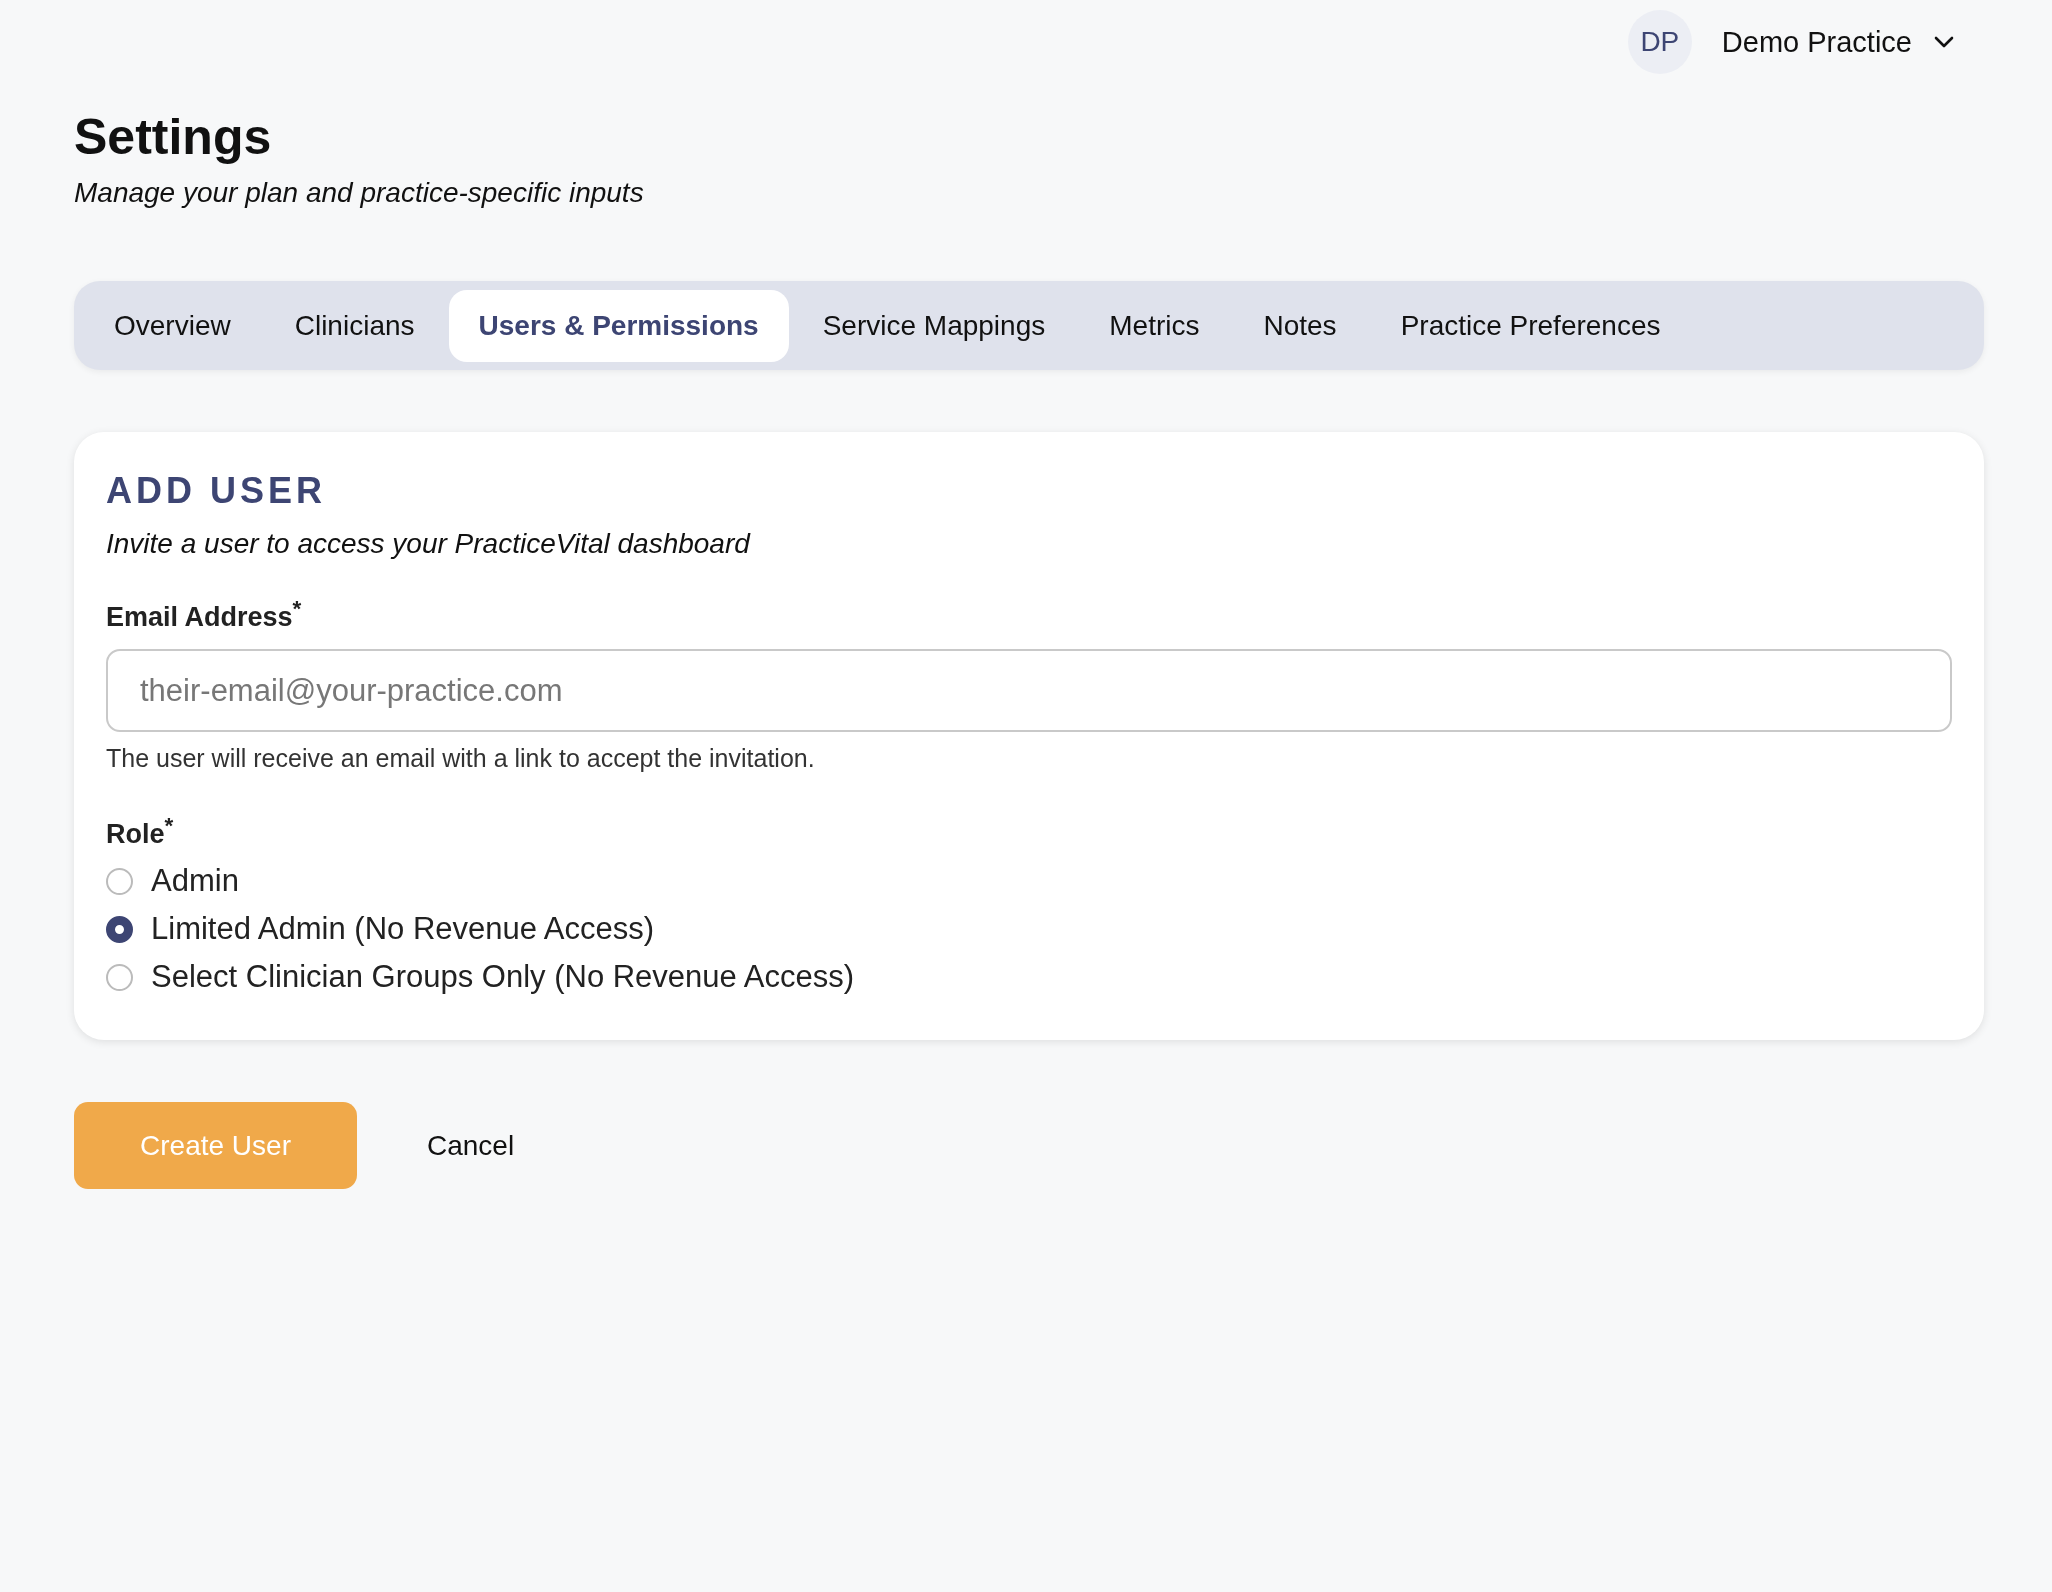  What do you see at coordinates (359, 193) in the screenshot?
I see `page-subtitle: Manage your plan and practice-specific inputs` at bounding box center [359, 193].